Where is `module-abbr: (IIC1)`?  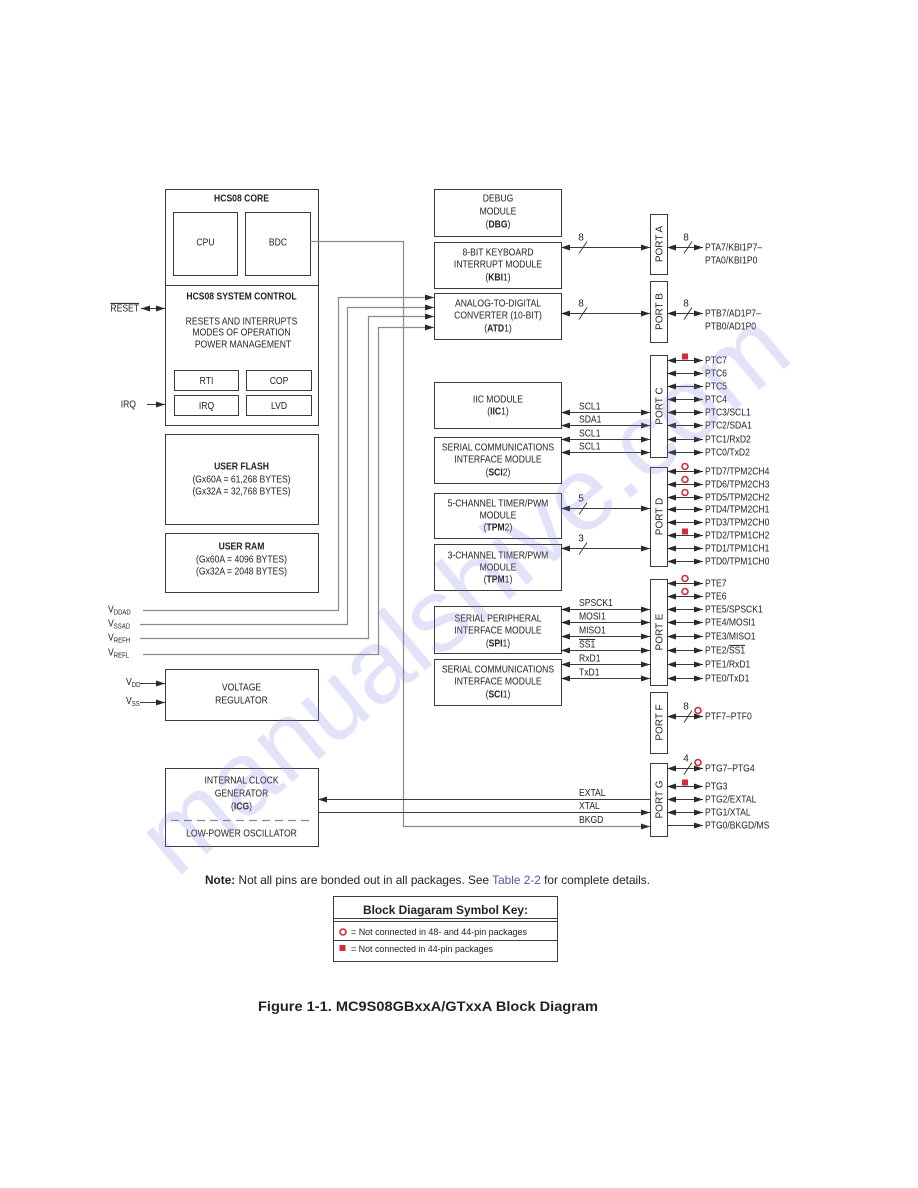 module-abbr: (IIC1) is located at coordinates (497, 411).